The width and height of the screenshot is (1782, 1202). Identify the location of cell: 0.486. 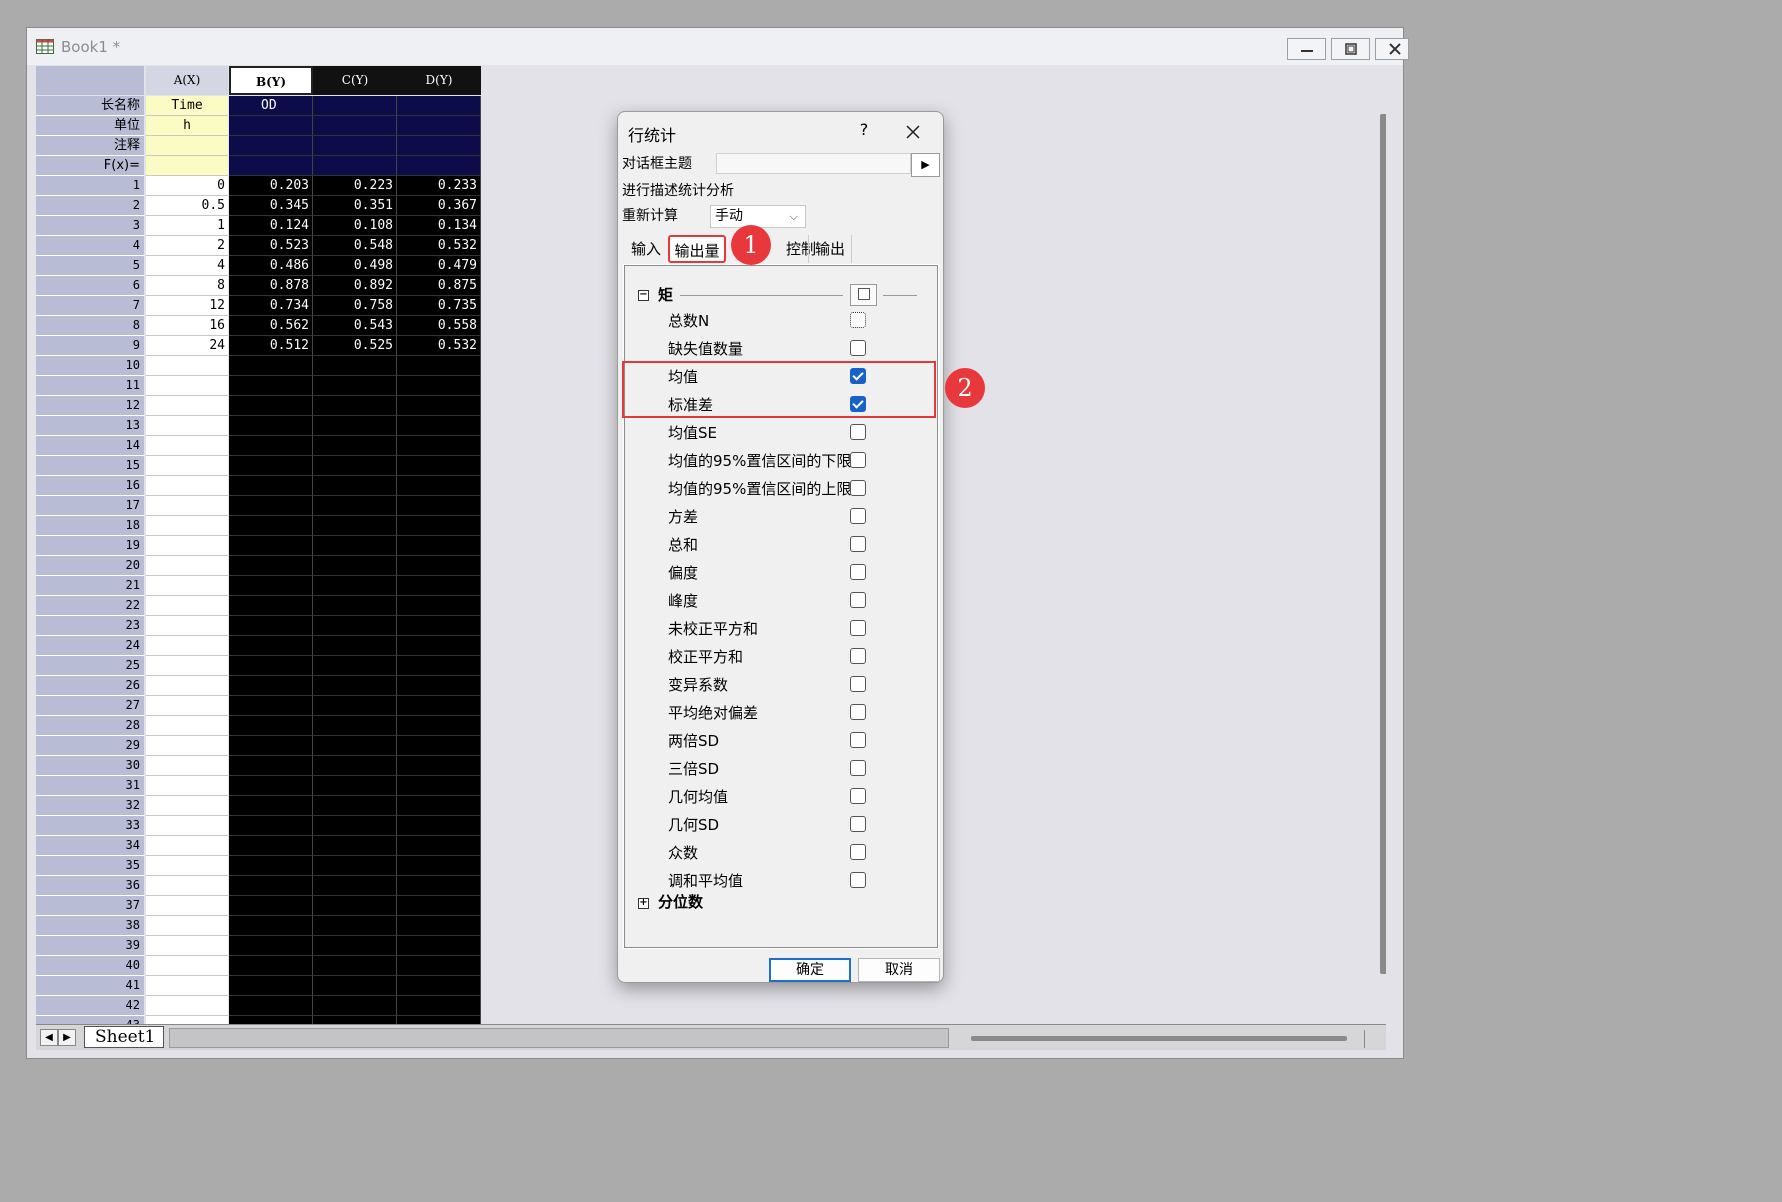
(271, 266).